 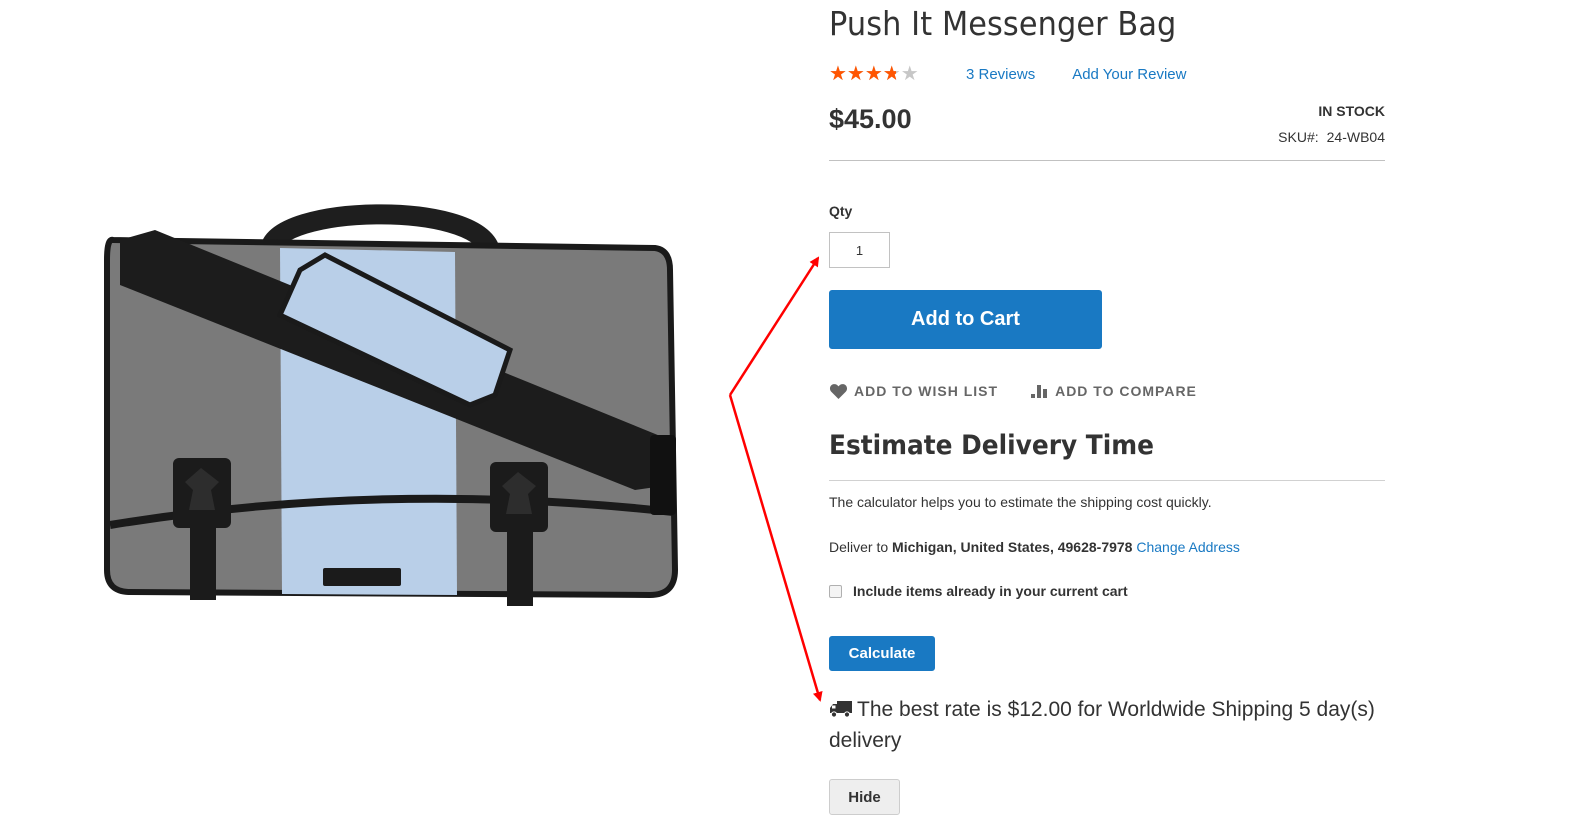 I want to click on add-to-compare-link: Add to Compare, so click(x=1113, y=391).